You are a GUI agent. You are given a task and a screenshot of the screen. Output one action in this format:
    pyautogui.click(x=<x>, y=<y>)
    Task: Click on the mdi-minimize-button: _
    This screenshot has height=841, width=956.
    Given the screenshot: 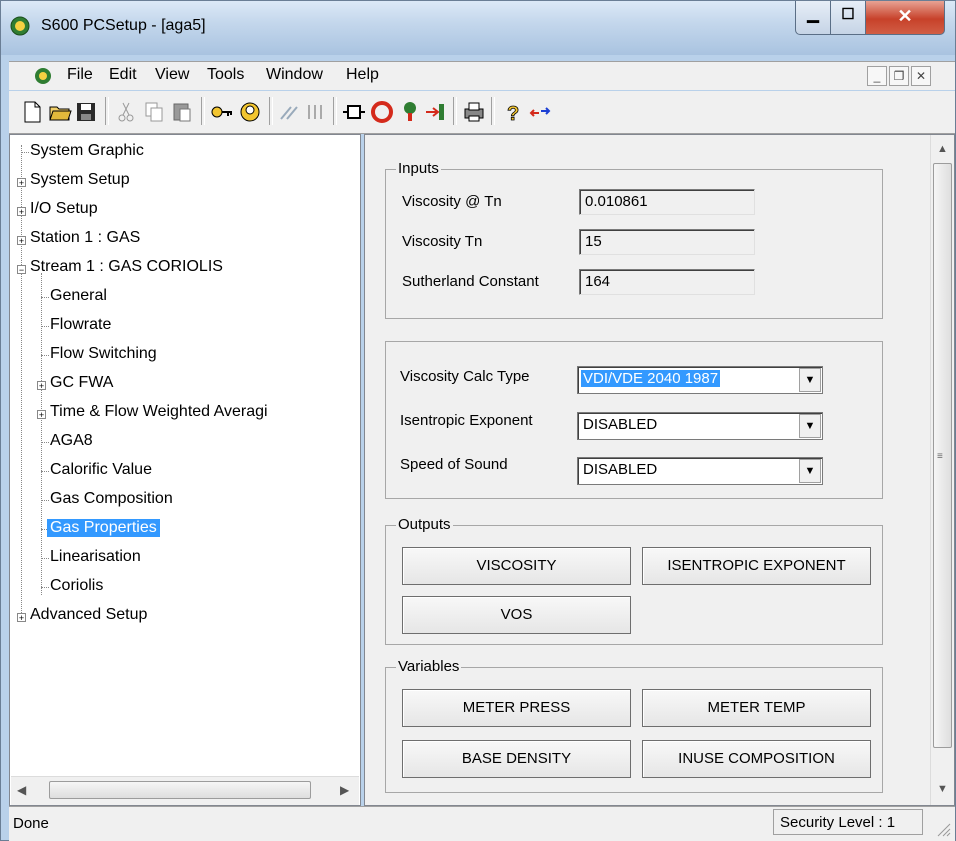 What is the action you would take?
    pyautogui.click(x=877, y=76)
    